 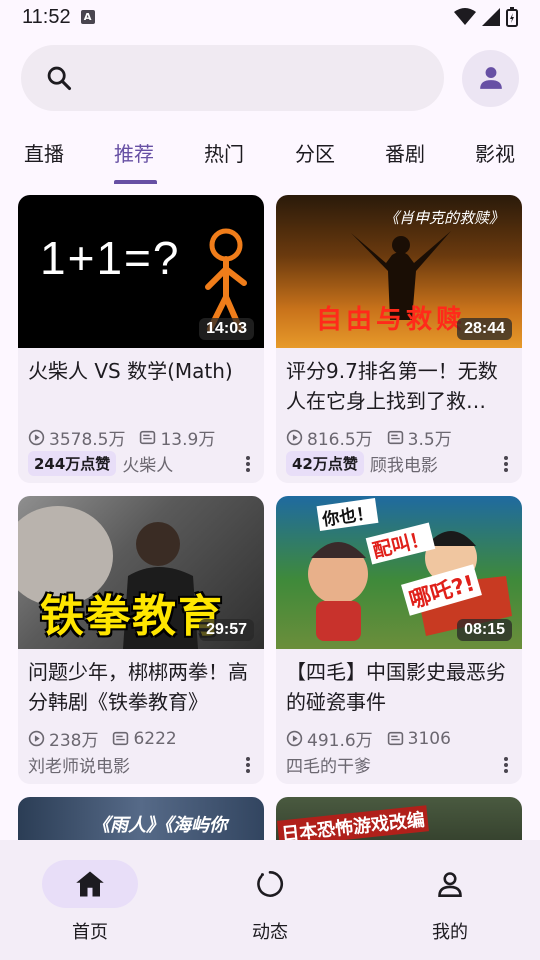 I want to click on person-icon, so click(x=490, y=78).